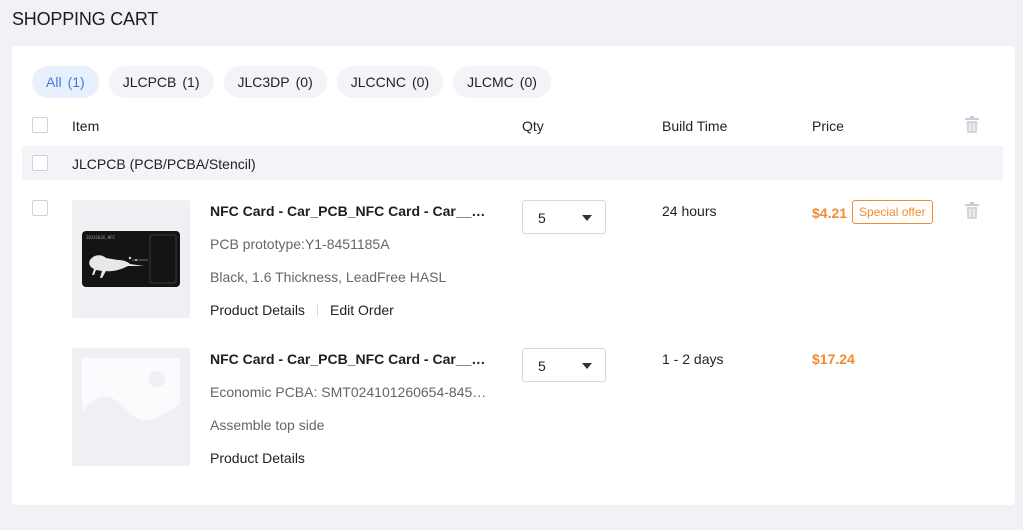 The image size is (1023, 530). Describe the element at coordinates (100, 237) in the screenshot. I see `svg-text: 20241026_NFC` at that location.